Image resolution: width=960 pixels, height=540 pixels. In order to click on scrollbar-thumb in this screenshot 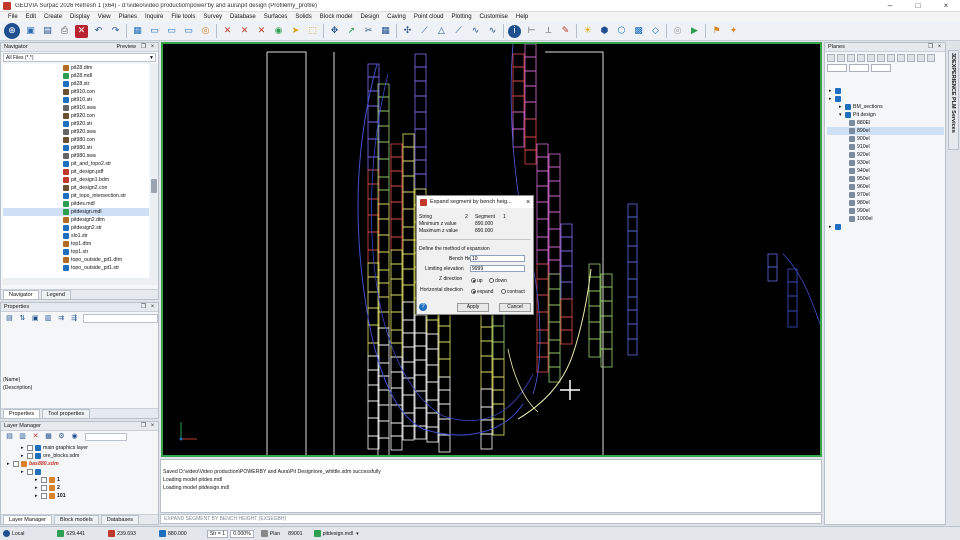, I will do `click(154, 186)`.